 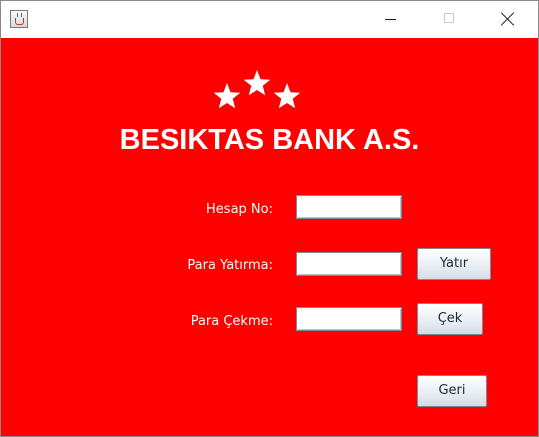 I want to click on title-bar, so click(x=269, y=19).